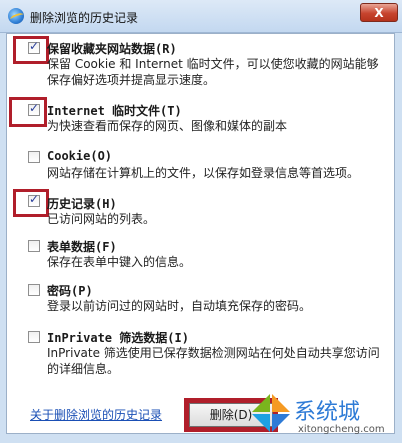 This screenshot has width=402, height=443. I want to click on close-button: X, so click(379, 12).